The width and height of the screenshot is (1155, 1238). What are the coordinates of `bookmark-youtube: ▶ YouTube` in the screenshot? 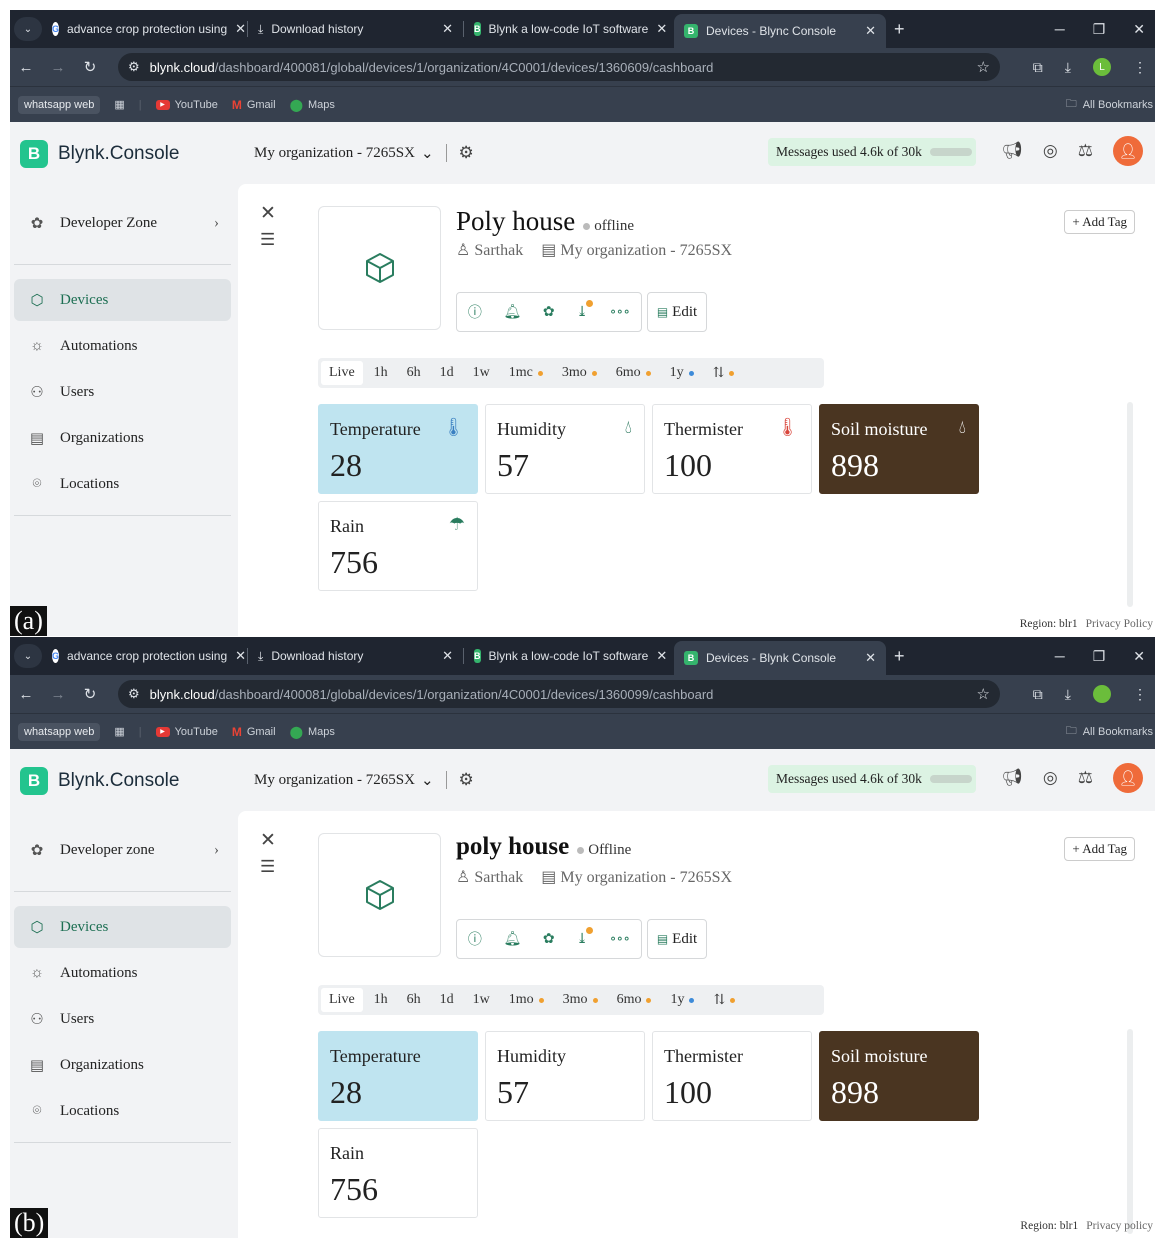 It's located at (186, 105).